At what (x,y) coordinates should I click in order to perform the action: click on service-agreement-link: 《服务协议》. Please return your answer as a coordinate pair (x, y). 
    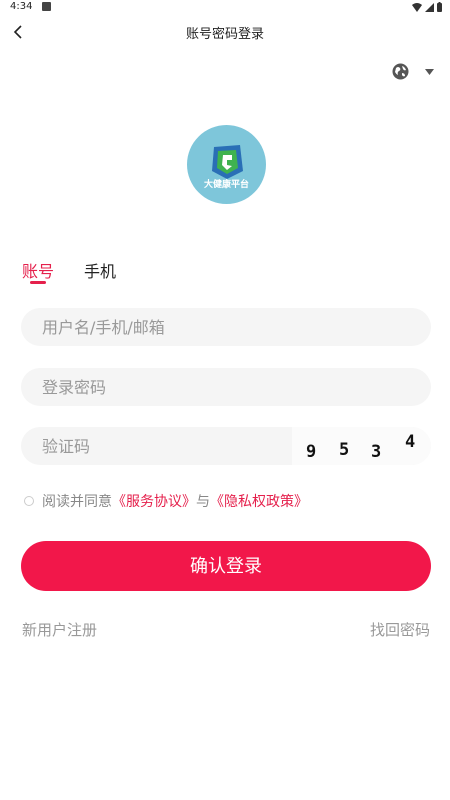
    Looking at the image, I should click on (154, 501).